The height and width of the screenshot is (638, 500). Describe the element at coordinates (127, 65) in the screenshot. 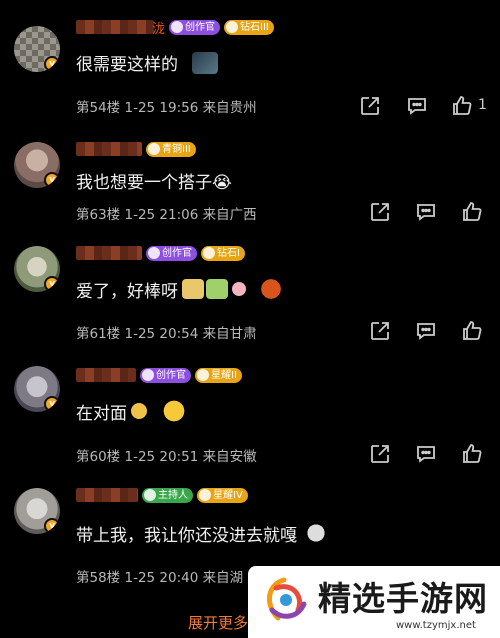

I see `comment-text: 很需要这样的` at that location.